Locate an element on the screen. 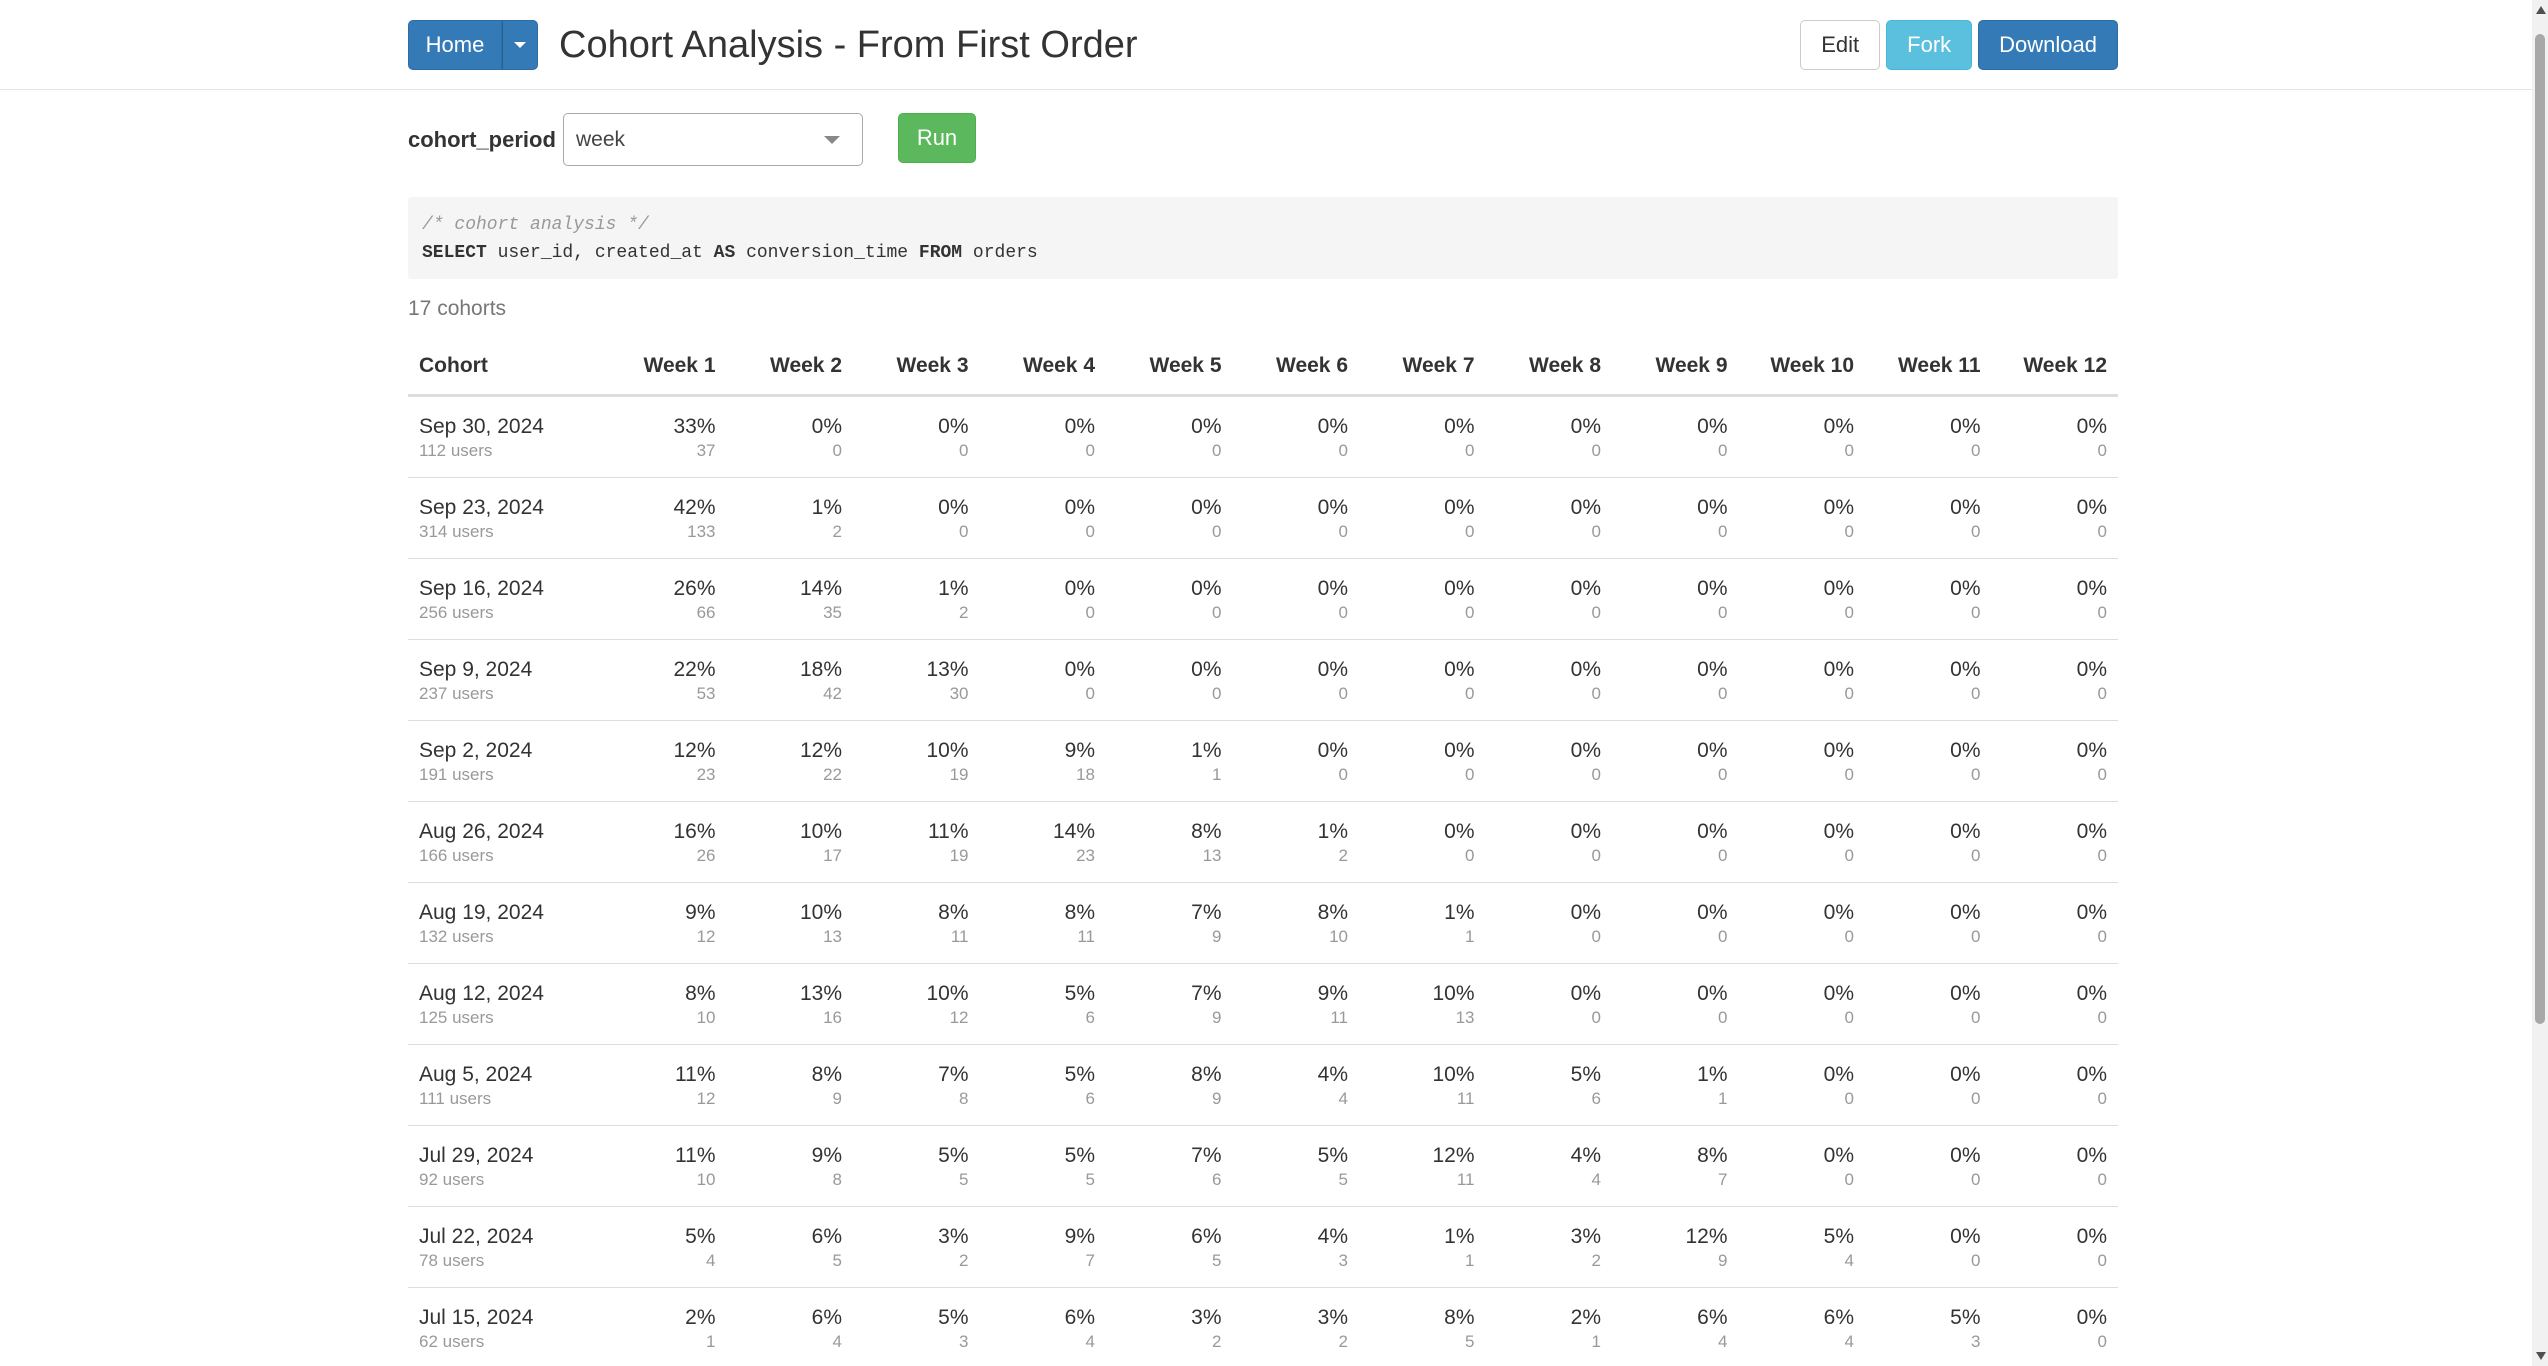  vertical-scrollbar is located at coordinates (2540, 683).